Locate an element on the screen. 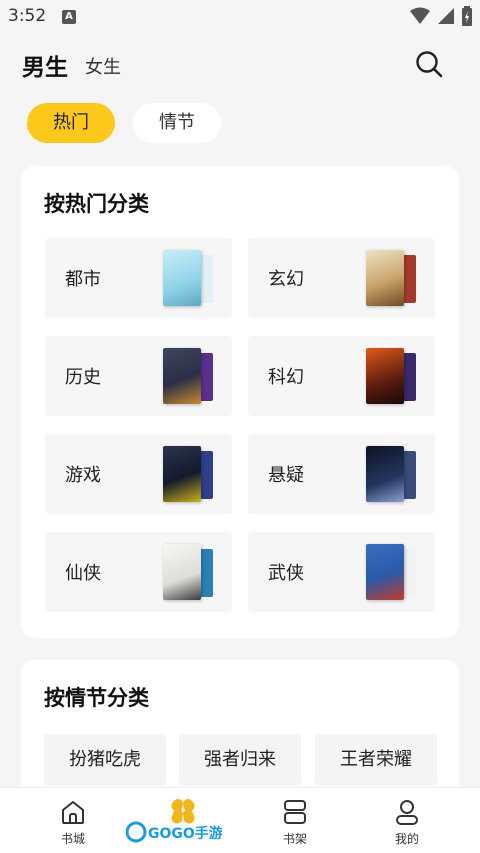 This screenshot has width=480, height=853. status-icons is located at coordinates (441, 16).